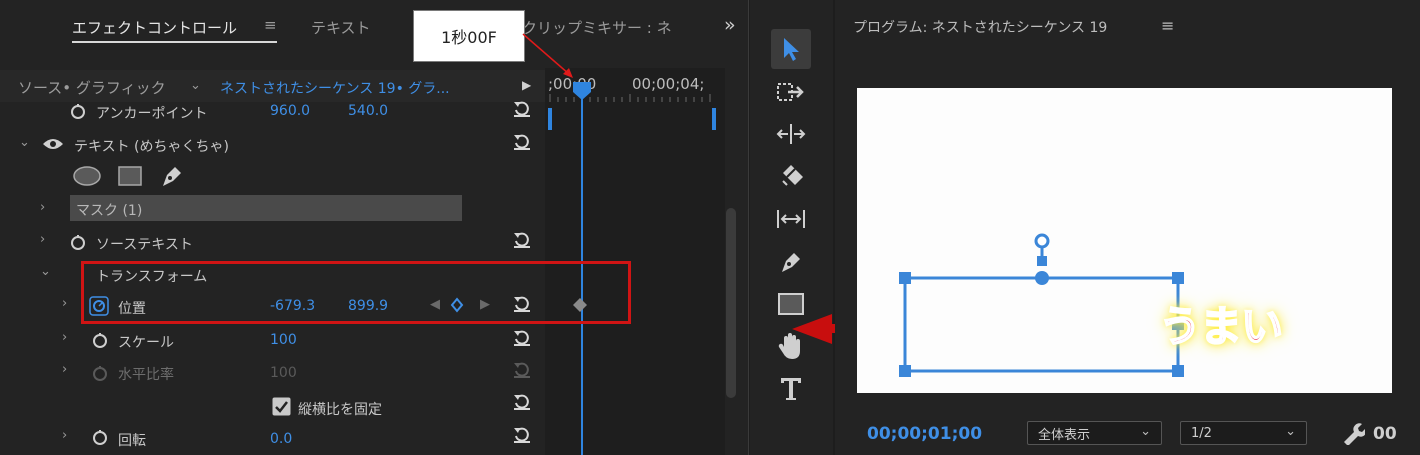 This screenshot has height=455, width=1420. I want to click on mask-label: マスク (1), so click(109, 211).